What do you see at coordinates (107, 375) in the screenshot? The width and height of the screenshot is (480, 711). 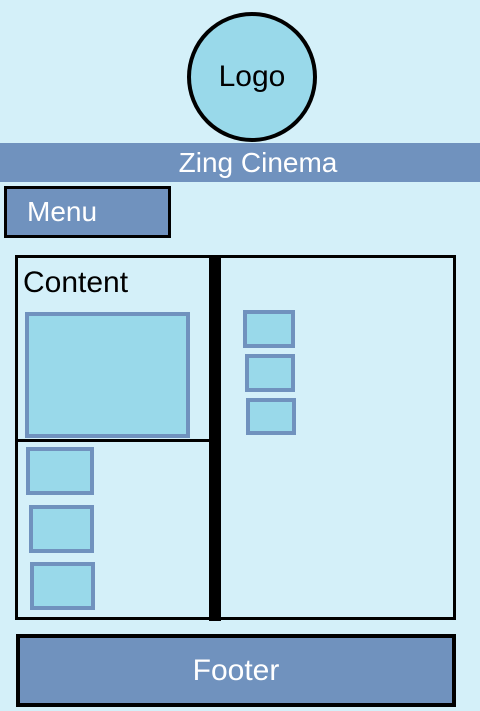 I see `main-content-placeholder` at bounding box center [107, 375].